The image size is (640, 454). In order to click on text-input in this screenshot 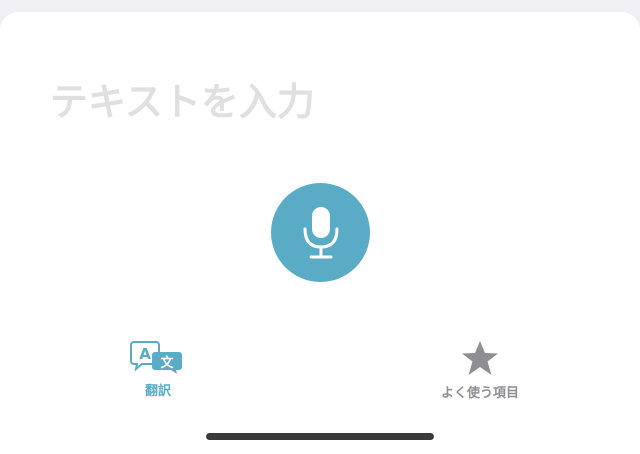, I will do `click(320, 102)`.